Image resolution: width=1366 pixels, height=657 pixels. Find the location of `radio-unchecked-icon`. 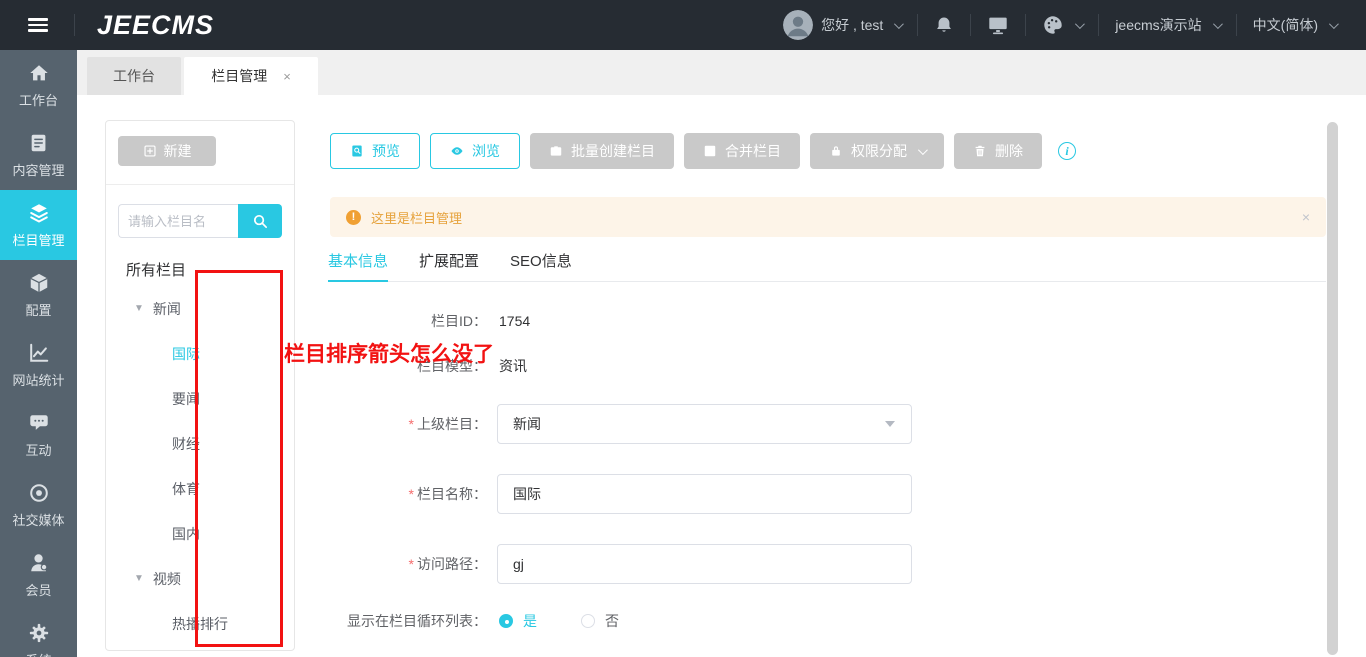

radio-unchecked-icon is located at coordinates (588, 621).